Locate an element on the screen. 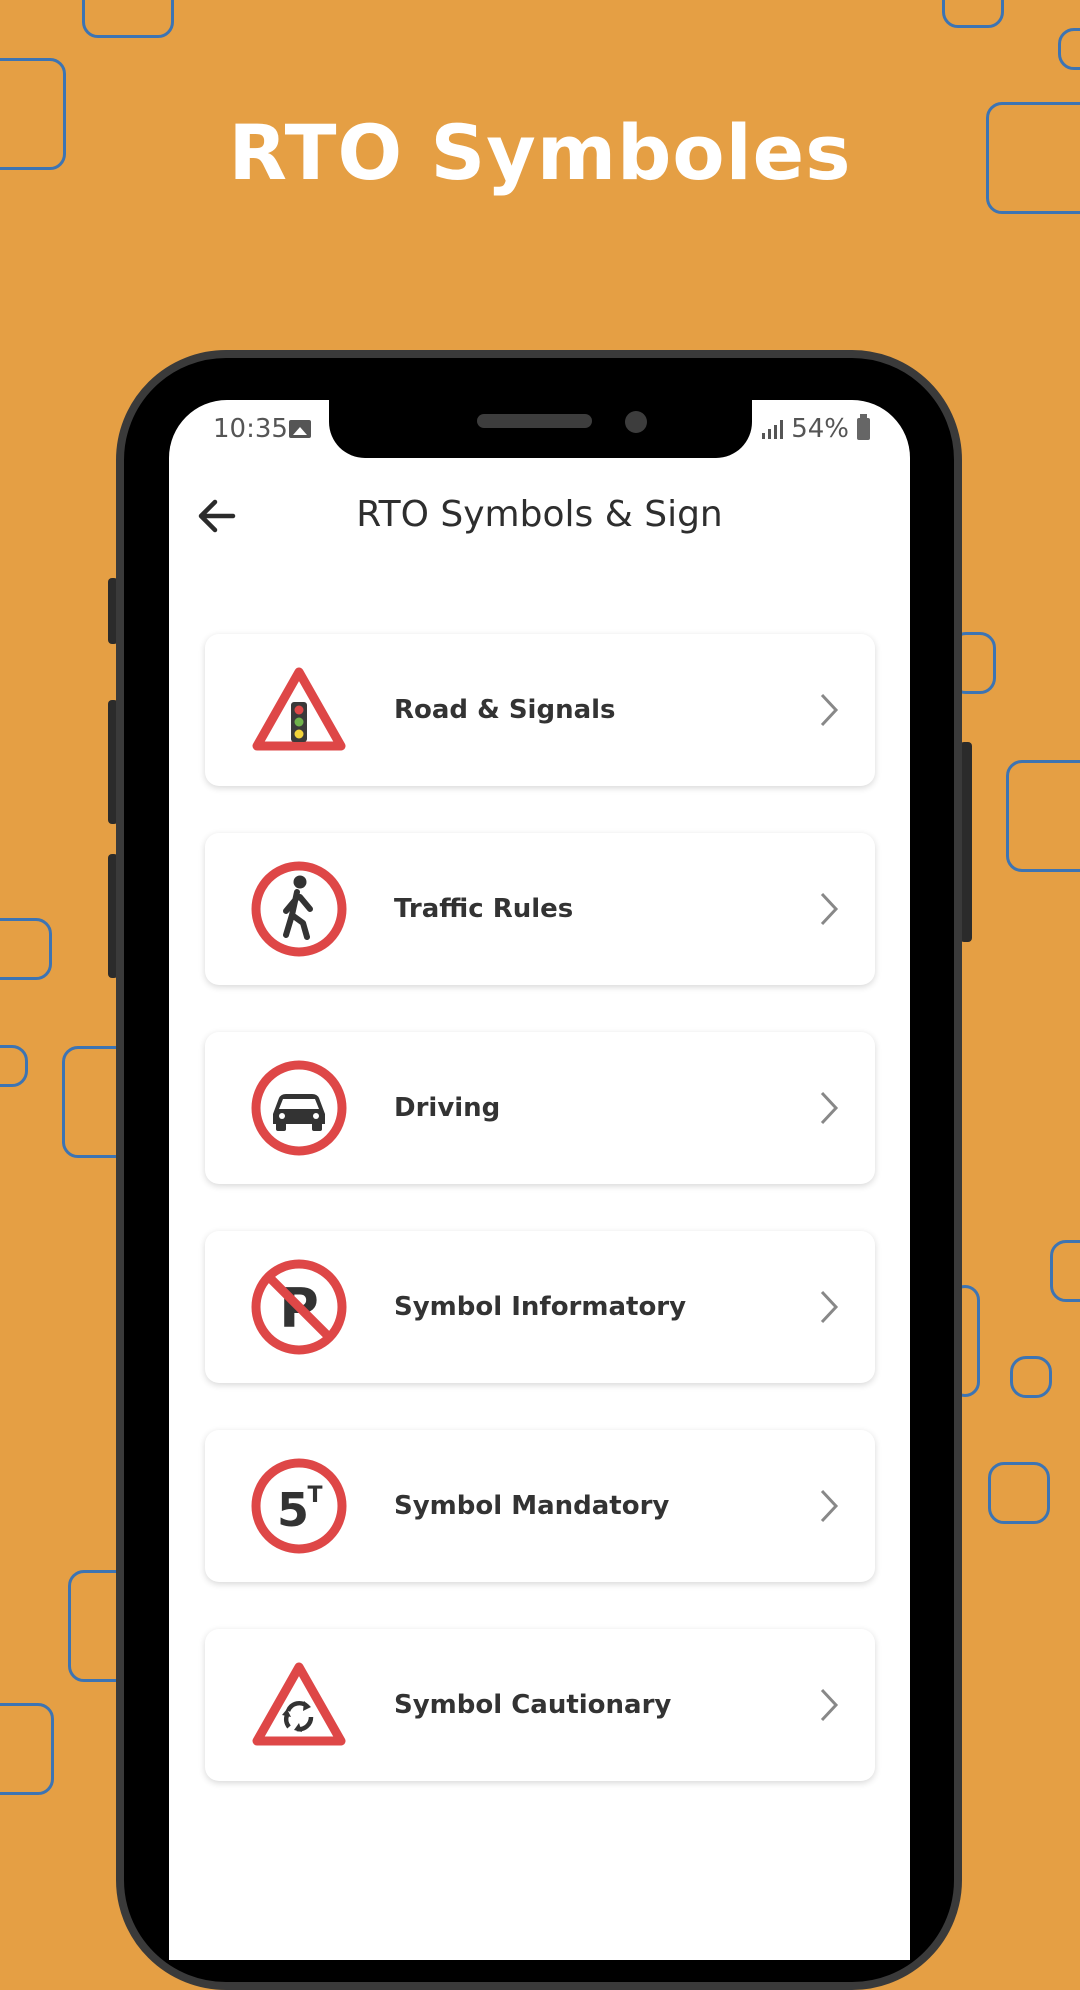 This screenshot has width=1080, height=1990. menu-item-label: Driving is located at coordinates (447, 1108).